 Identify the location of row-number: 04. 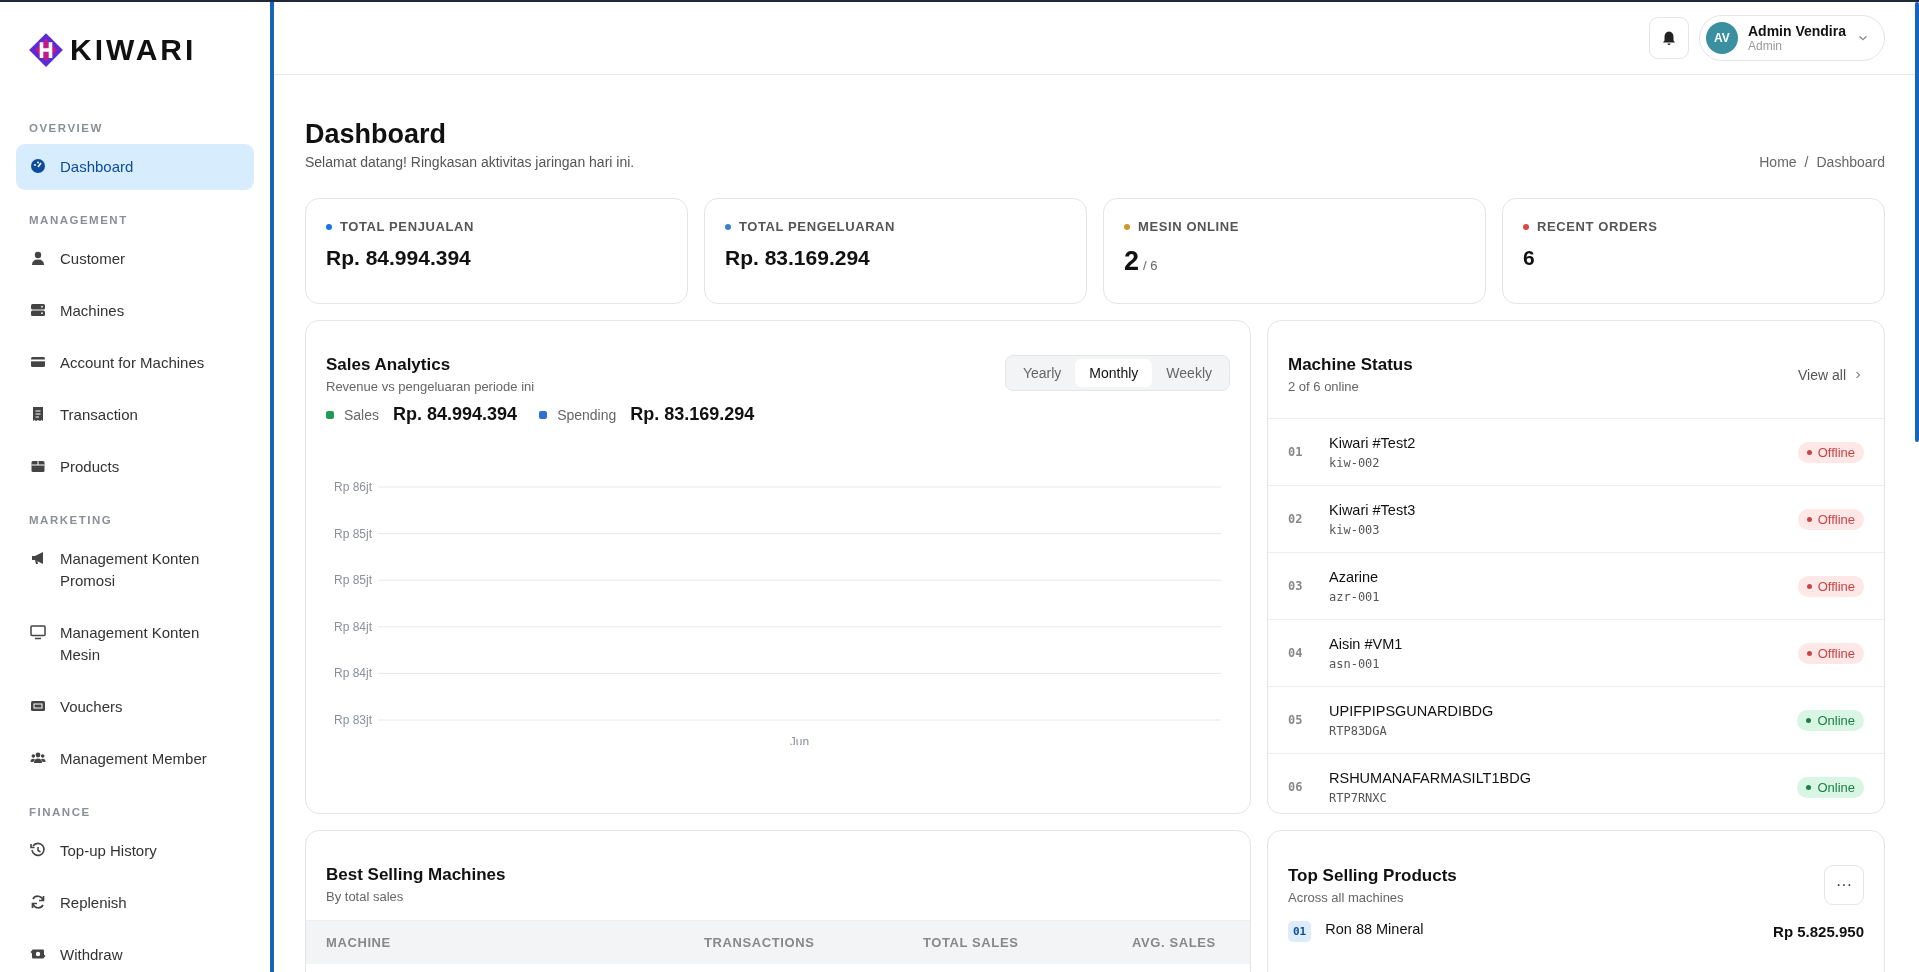
(1296, 653).